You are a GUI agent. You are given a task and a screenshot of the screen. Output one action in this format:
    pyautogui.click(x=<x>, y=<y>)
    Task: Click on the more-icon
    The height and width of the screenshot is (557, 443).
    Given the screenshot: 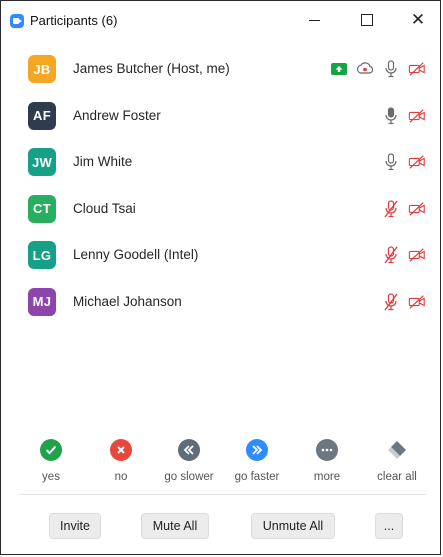 What is the action you would take?
    pyautogui.click(x=327, y=450)
    